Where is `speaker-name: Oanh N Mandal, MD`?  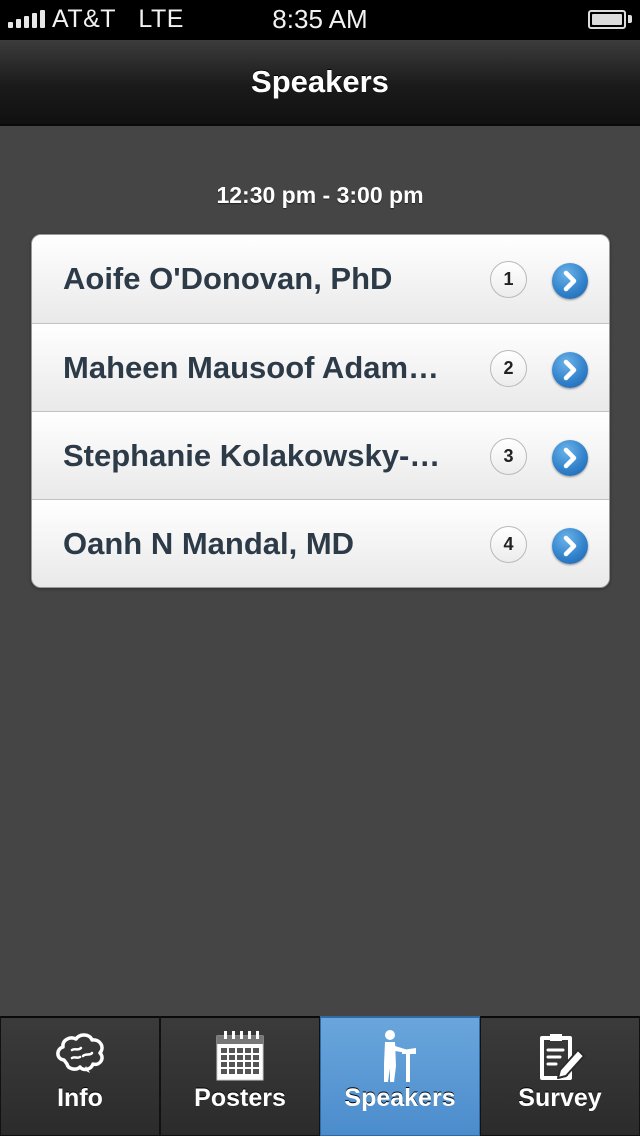
speaker-name: Oanh N Mandal, MD is located at coordinates (209, 543).